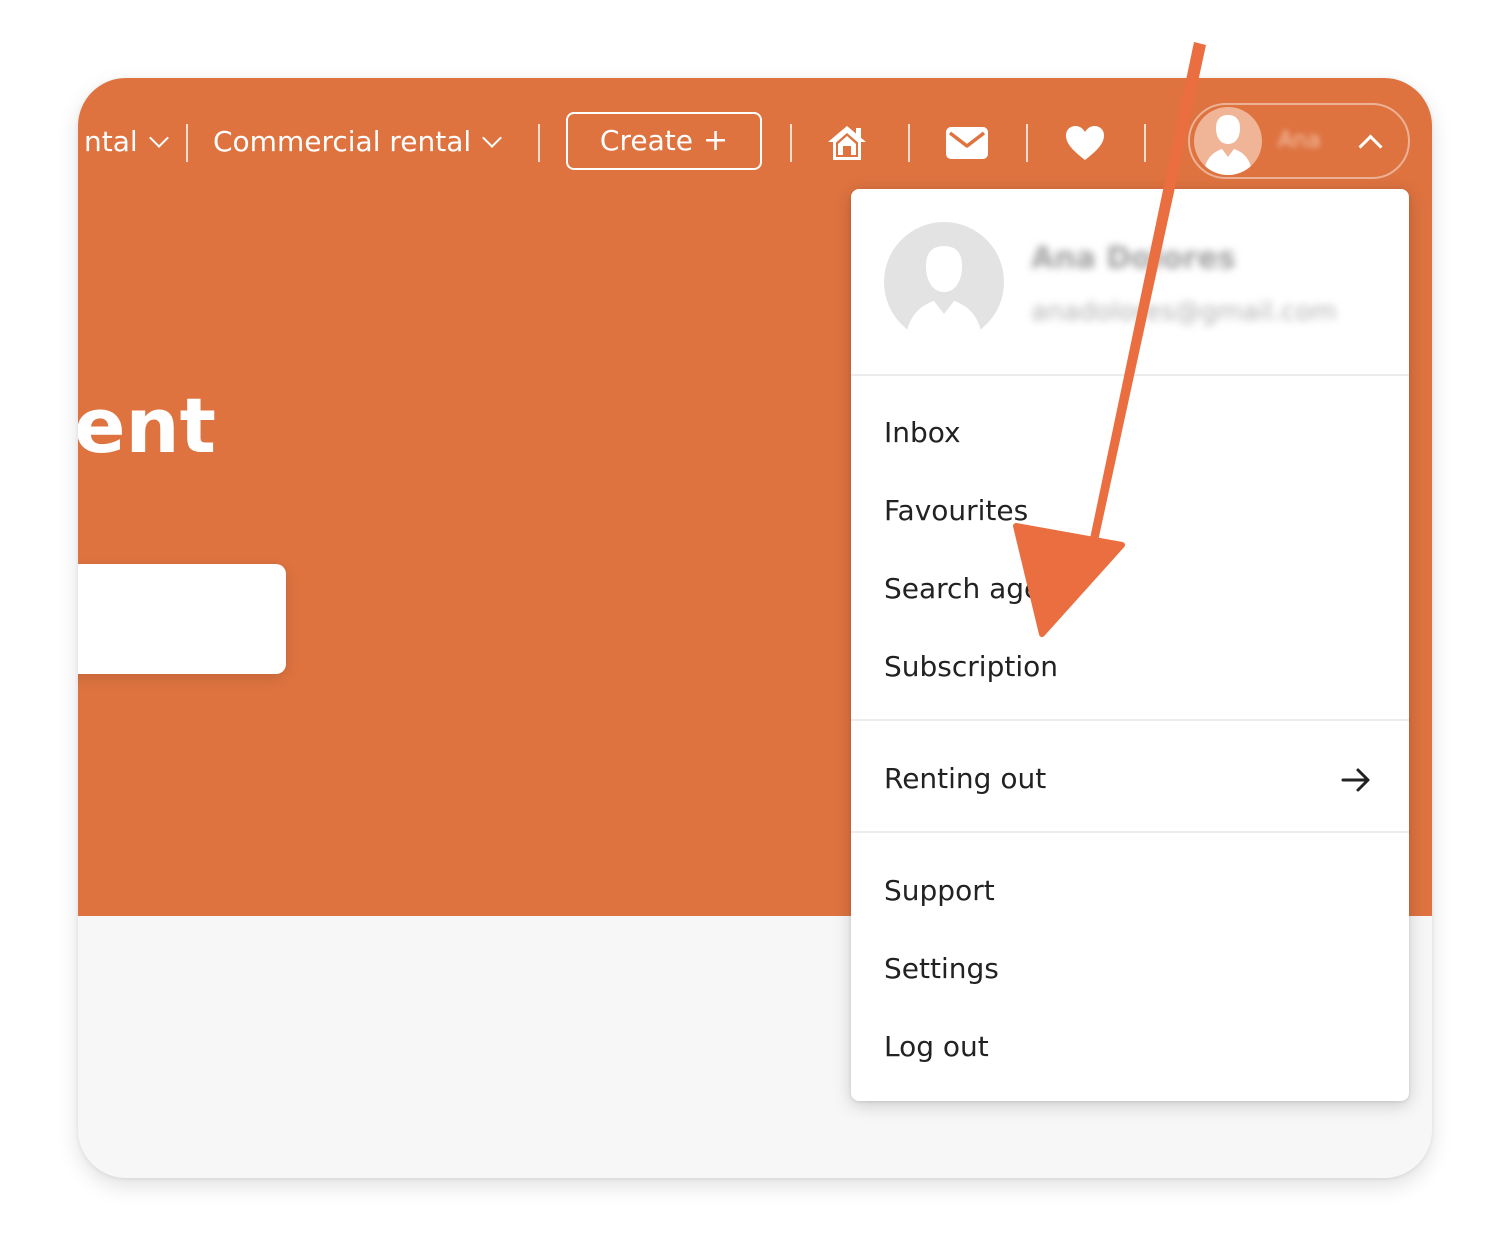 The height and width of the screenshot is (1256, 1510). I want to click on menu-item-inbox: Inbox, so click(922, 433).